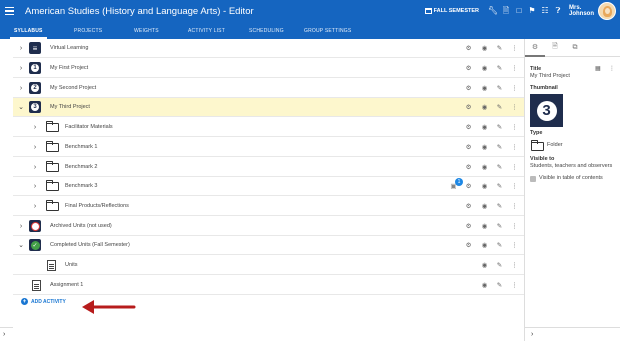 Image resolution: width=620 pixels, height=341 pixels. I want to click on list-item: › 2 My Second Project ⚙ ◉ ✎ ⋮, so click(268, 88).